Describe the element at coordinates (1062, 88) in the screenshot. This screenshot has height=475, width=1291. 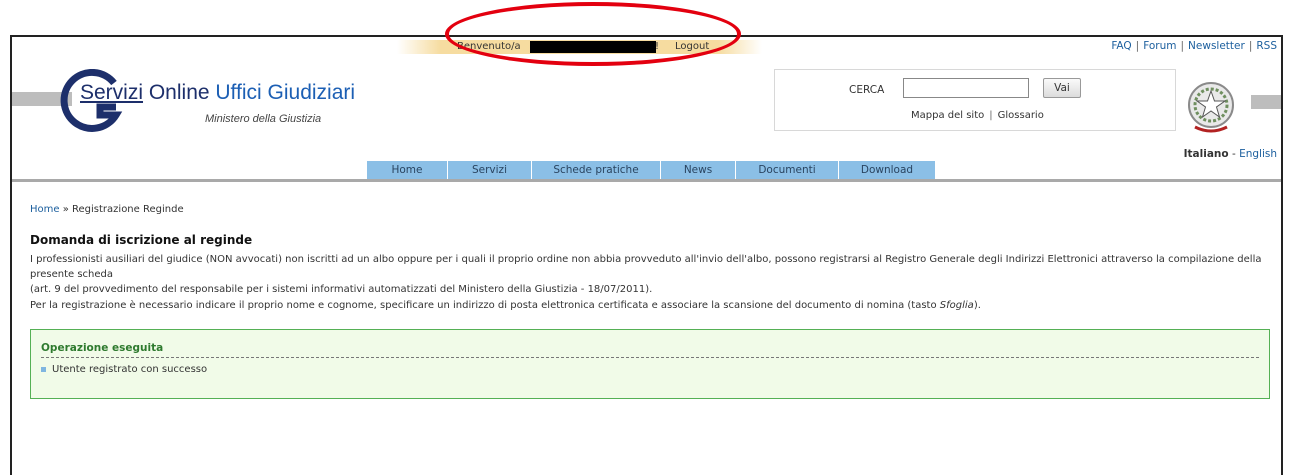
I see `search-button: Vai` at that location.